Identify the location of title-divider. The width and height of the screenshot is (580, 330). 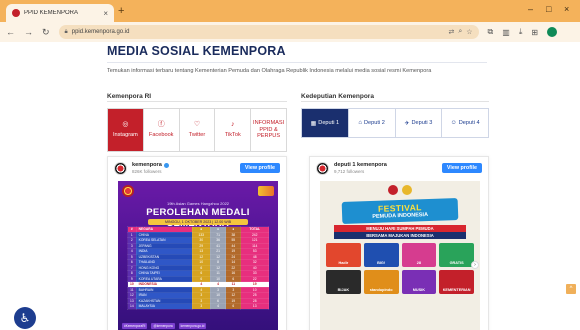
(297, 62).